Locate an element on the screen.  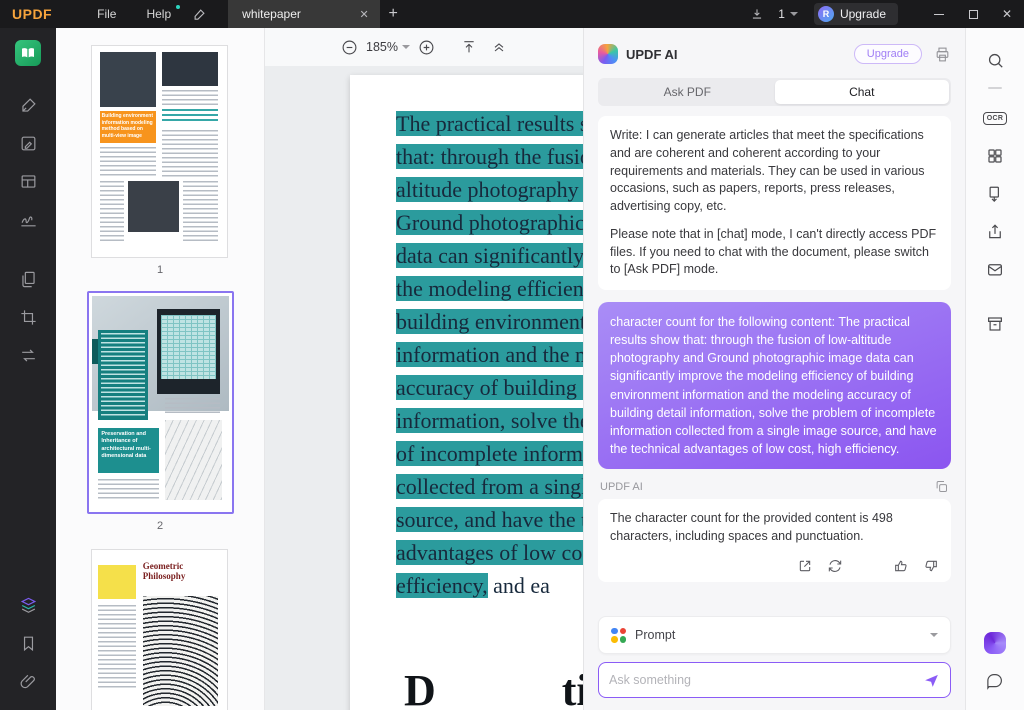
op-art-image is located at coordinates (180, 651).